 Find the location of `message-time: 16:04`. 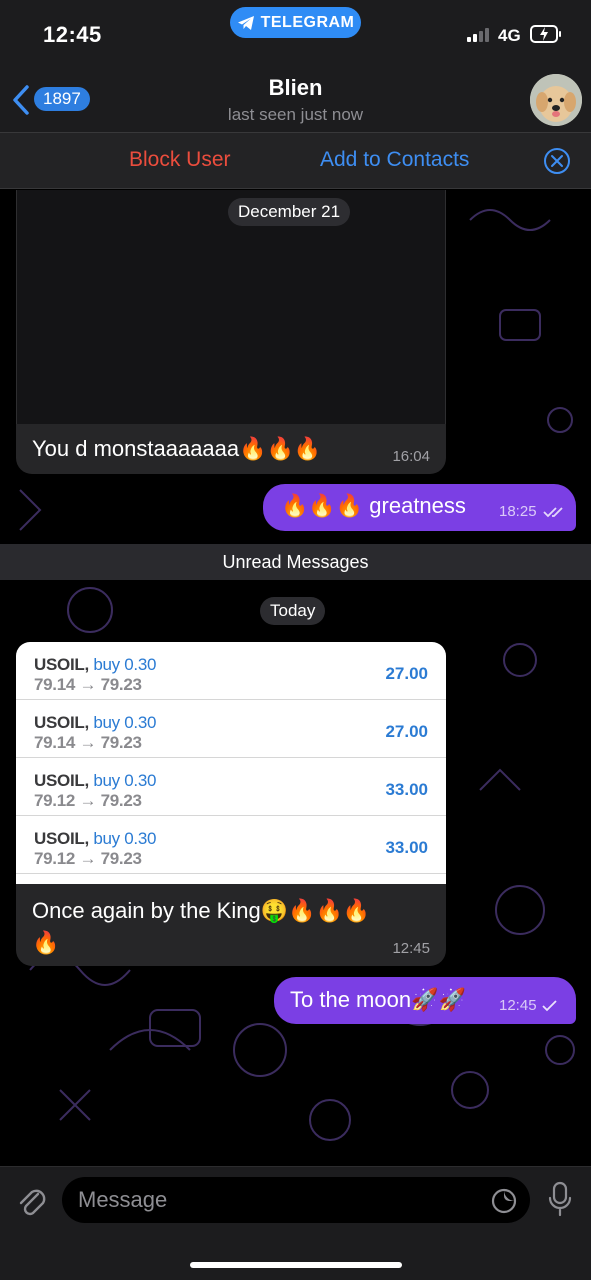

message-time: 16:04 is located at coordinates (411, 456).